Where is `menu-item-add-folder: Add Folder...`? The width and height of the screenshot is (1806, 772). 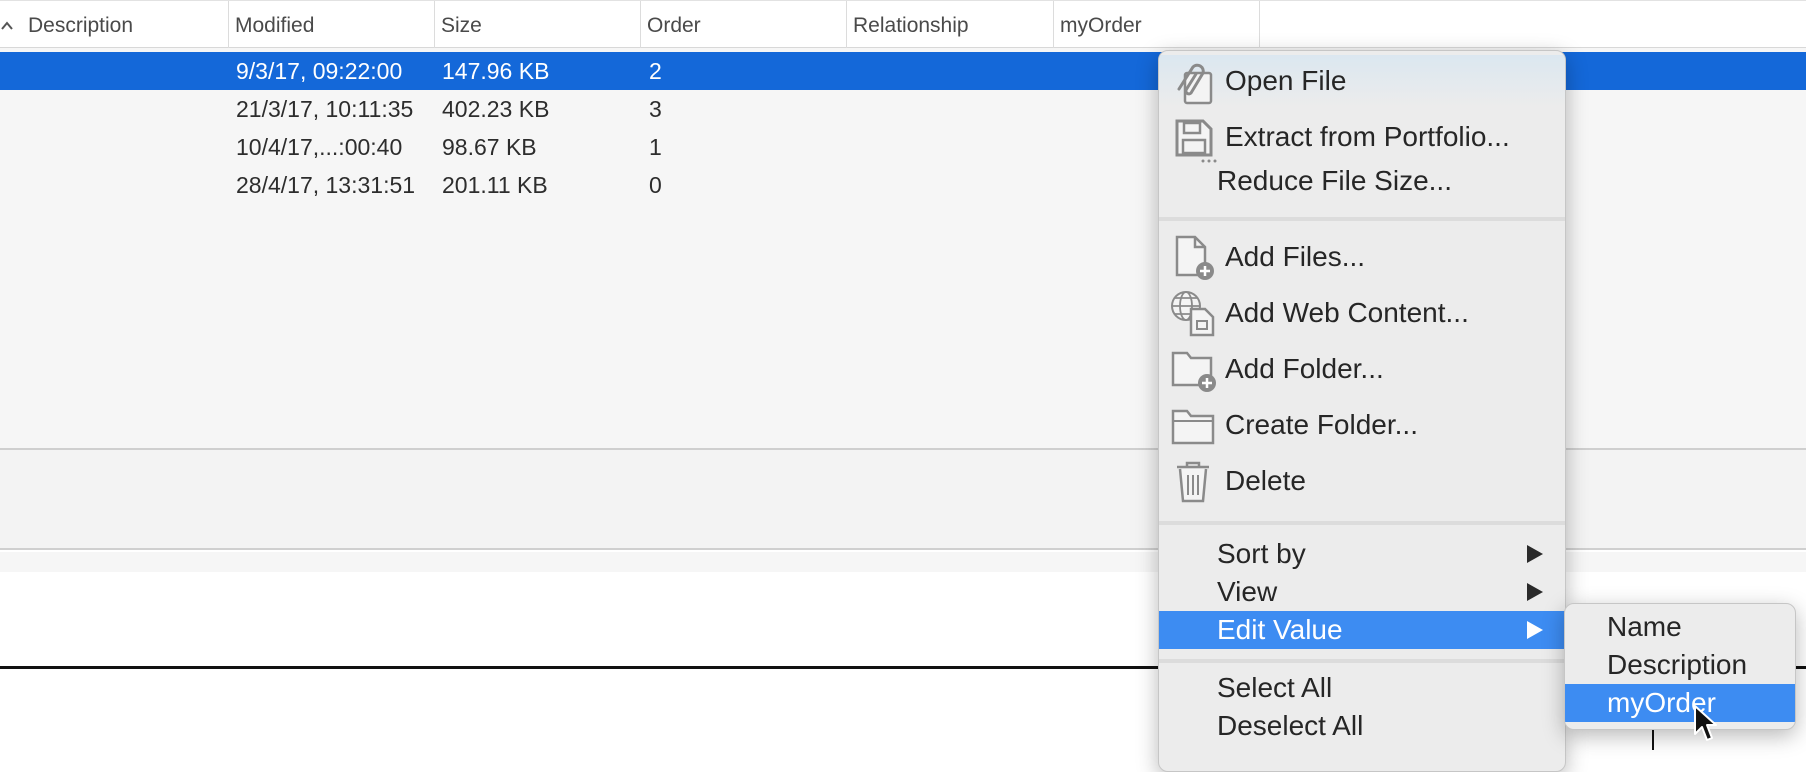
menu-item-add-folder: Add Folder... is located at coordinates (1362, 369).